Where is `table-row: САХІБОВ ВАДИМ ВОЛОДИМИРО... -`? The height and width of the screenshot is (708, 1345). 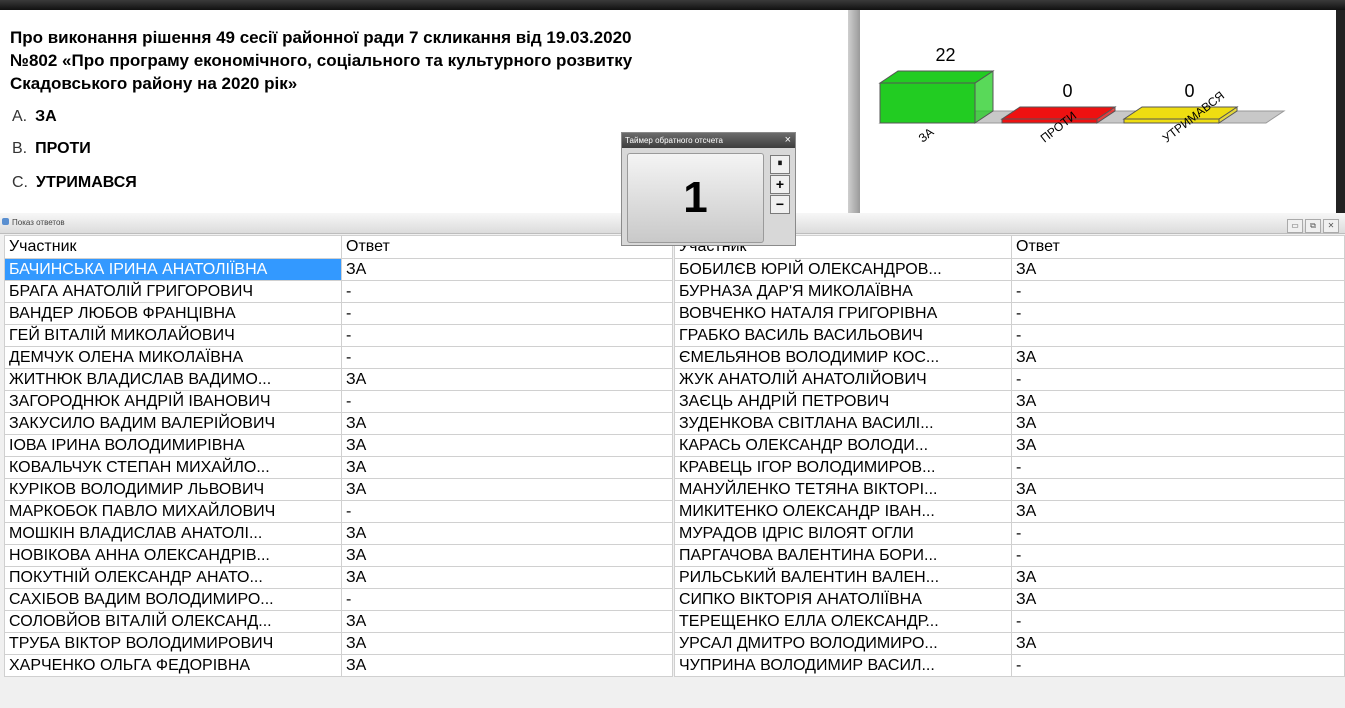
table-row: САХІБОВ ВАДИМ ВОЛОДИМИРО... - is located at coordinates (338, 599).